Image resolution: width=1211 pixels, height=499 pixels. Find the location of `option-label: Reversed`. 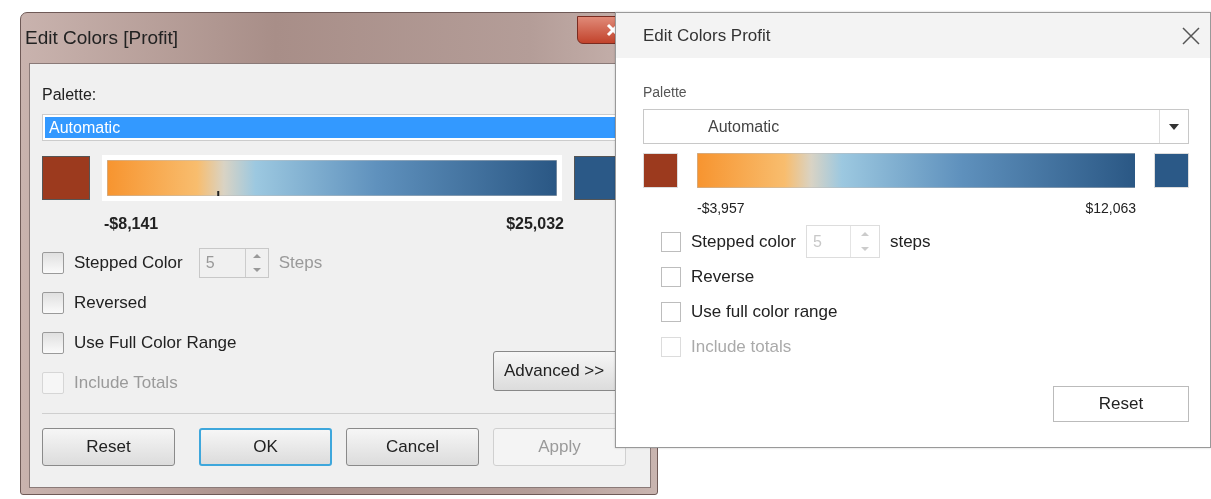

option-label: Reversed is located at coordinates (110, 303).